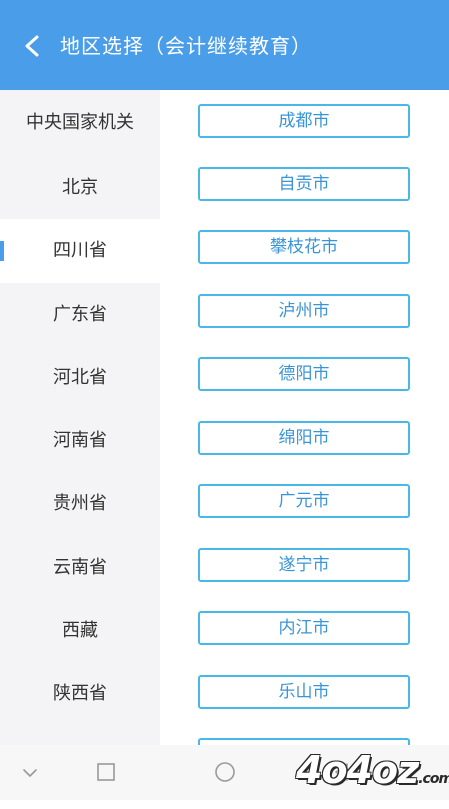 The image size is (449, 809). What do you see at coordinates (304, 247) in the screenshot?
I see `city-button: 攀枝花市` at bounding box center [304, 247].